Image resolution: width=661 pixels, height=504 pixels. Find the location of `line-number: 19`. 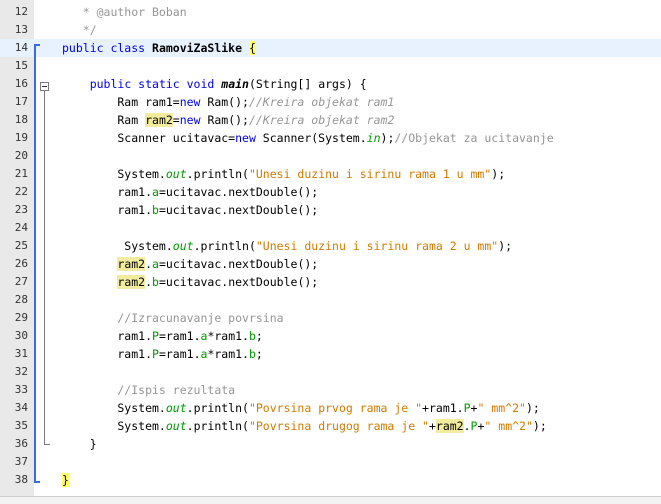

line-number: 19 is located at coordinates (21, 137).